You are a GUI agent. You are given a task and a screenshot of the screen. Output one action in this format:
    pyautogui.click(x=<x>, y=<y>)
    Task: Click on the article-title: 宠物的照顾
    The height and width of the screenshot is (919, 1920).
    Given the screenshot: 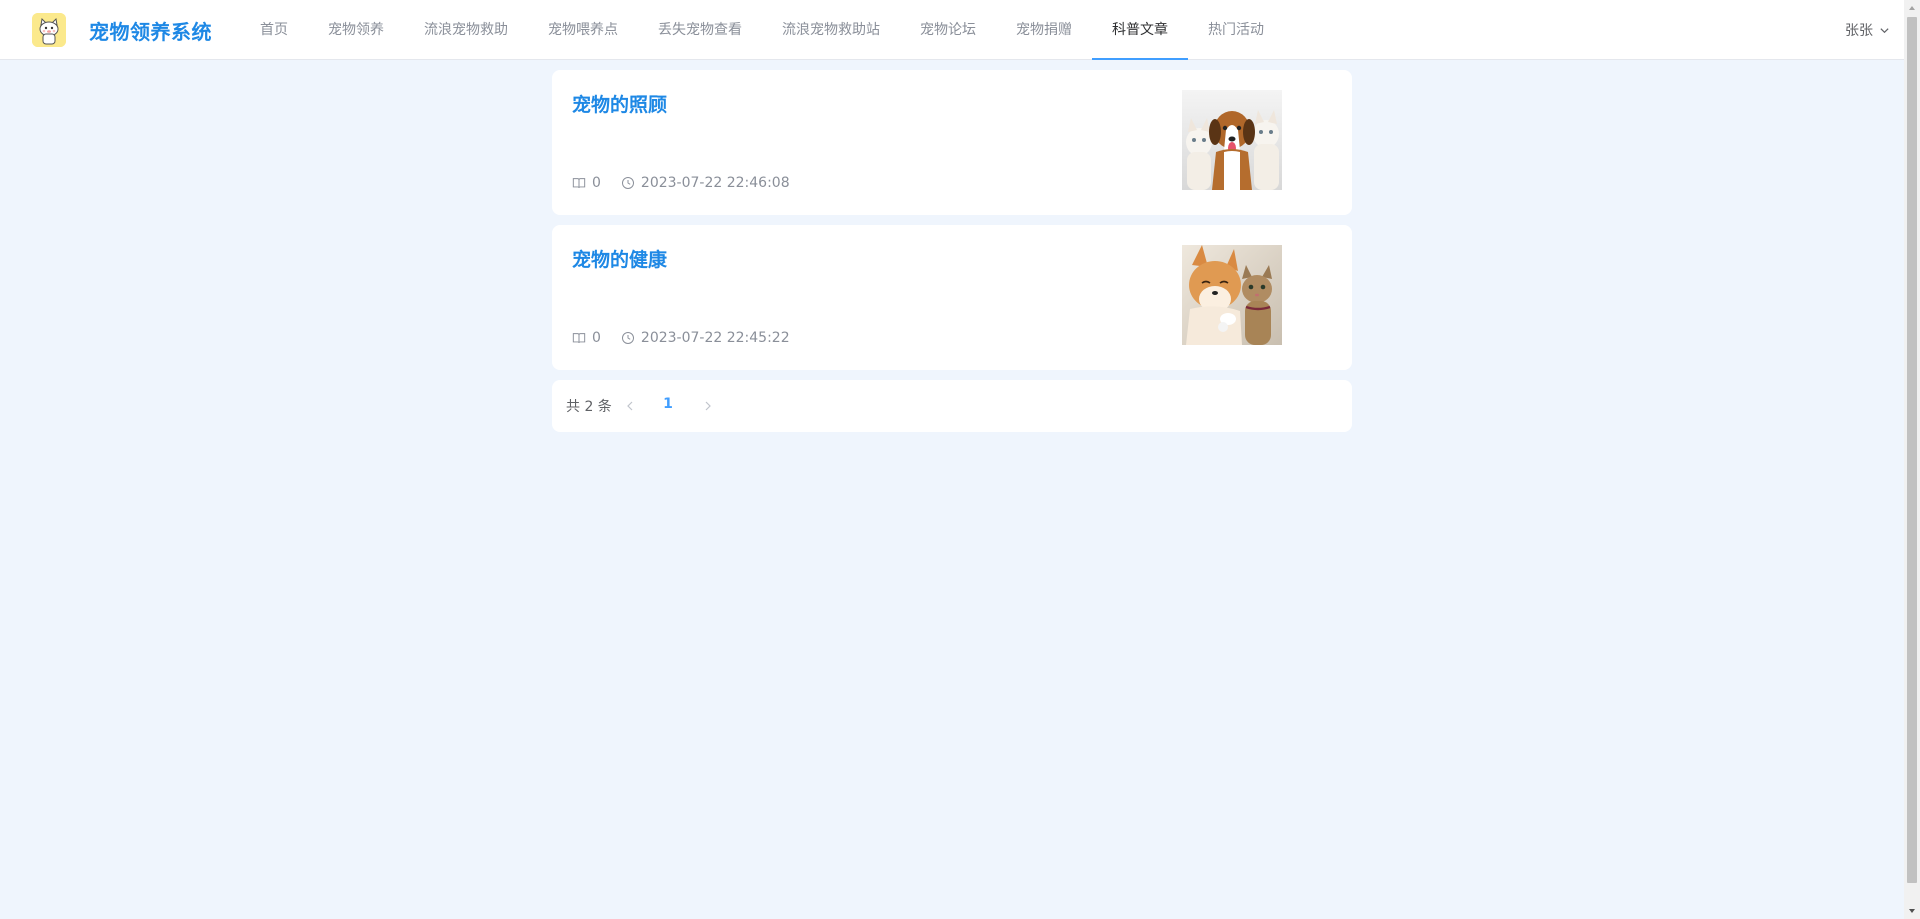 What is the action you would take?
    pyautogui.click(x=619, y=103)
    